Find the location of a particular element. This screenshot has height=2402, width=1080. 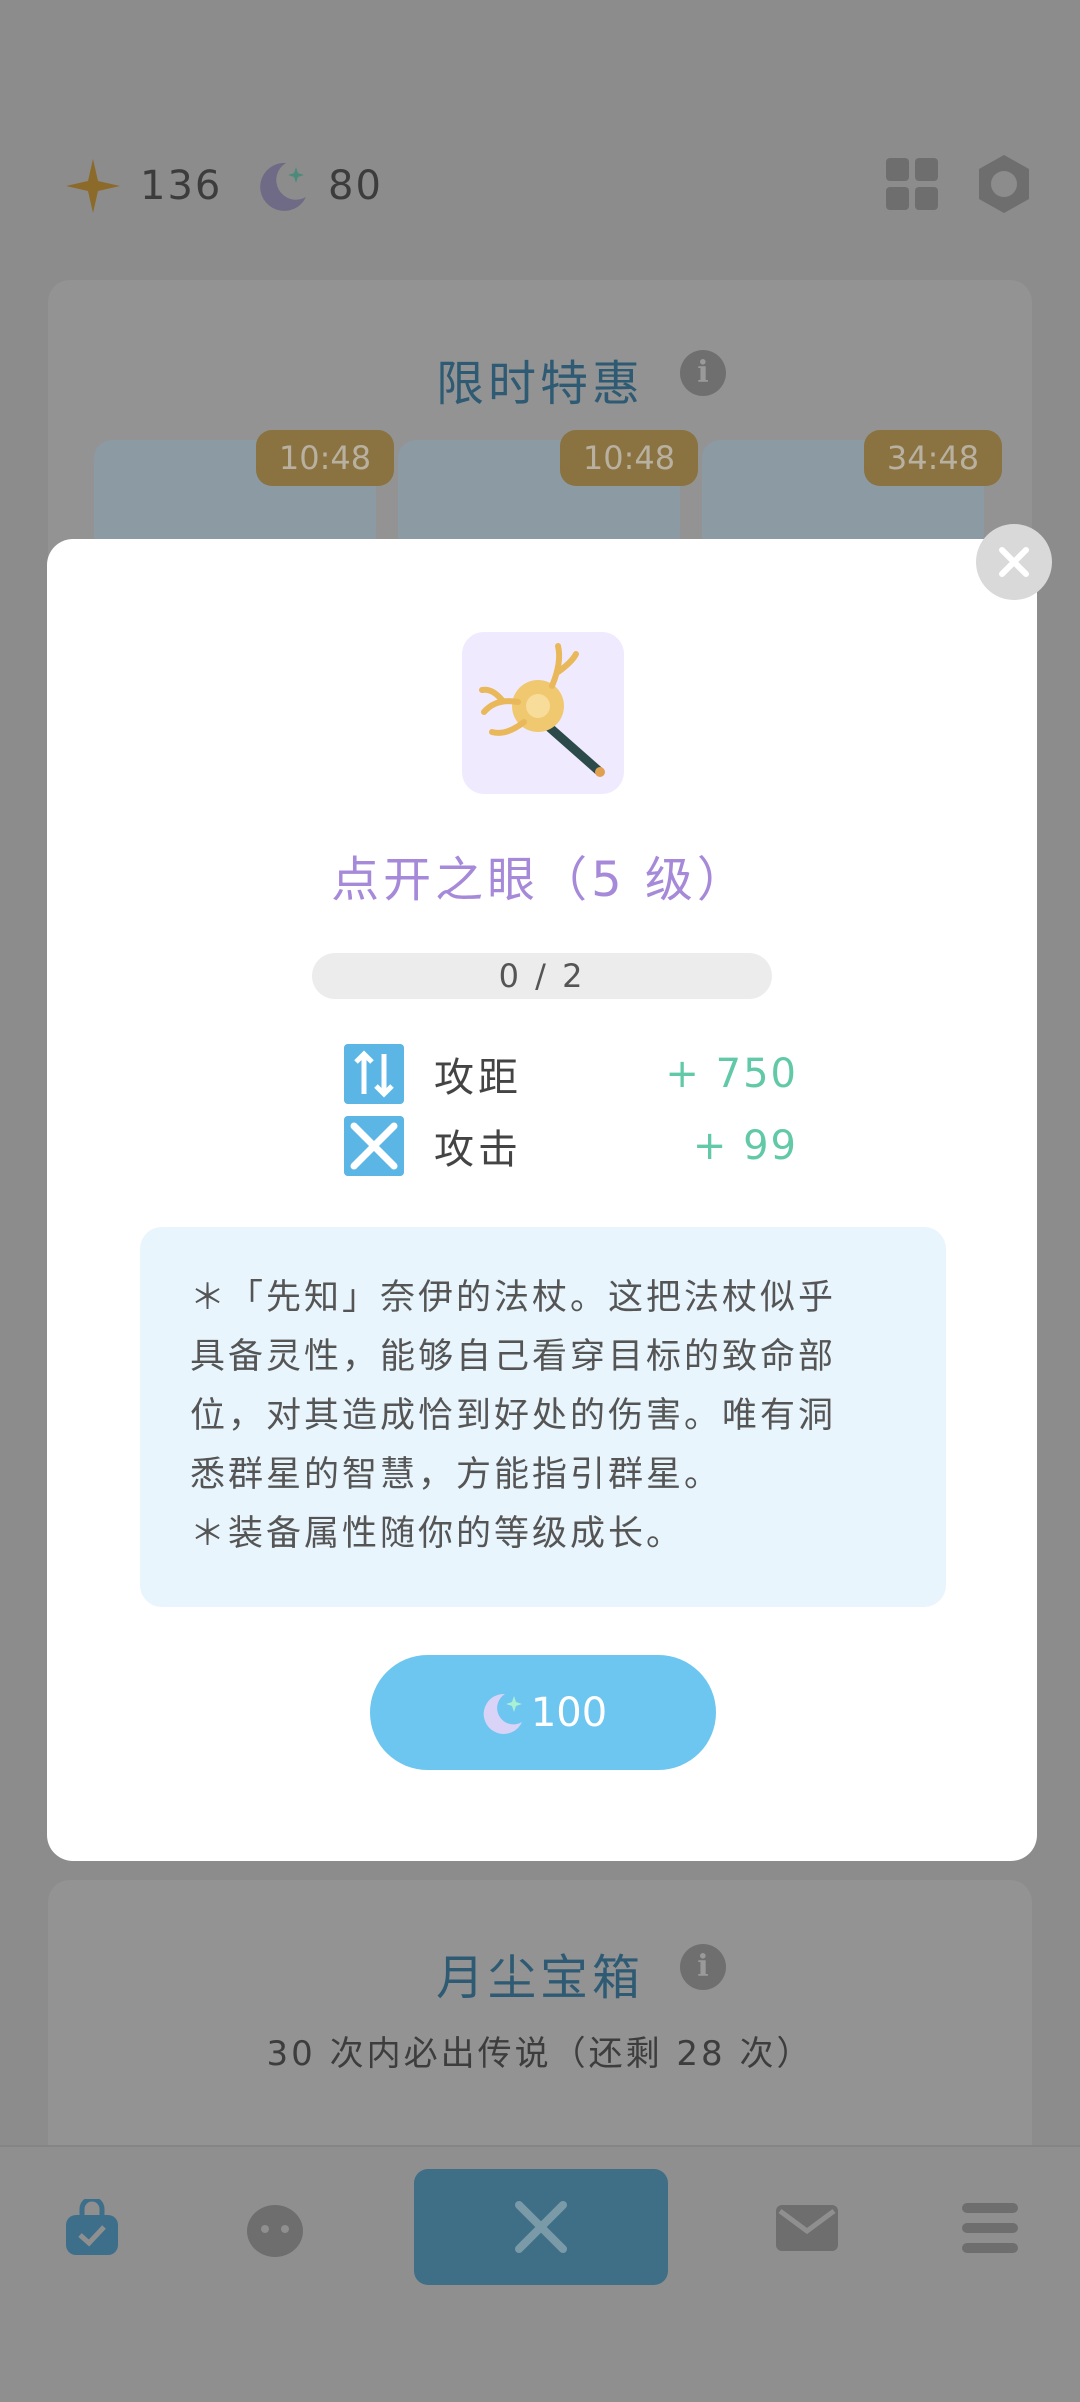

crossed-swords-icon is located at coordinates (374, 1146).